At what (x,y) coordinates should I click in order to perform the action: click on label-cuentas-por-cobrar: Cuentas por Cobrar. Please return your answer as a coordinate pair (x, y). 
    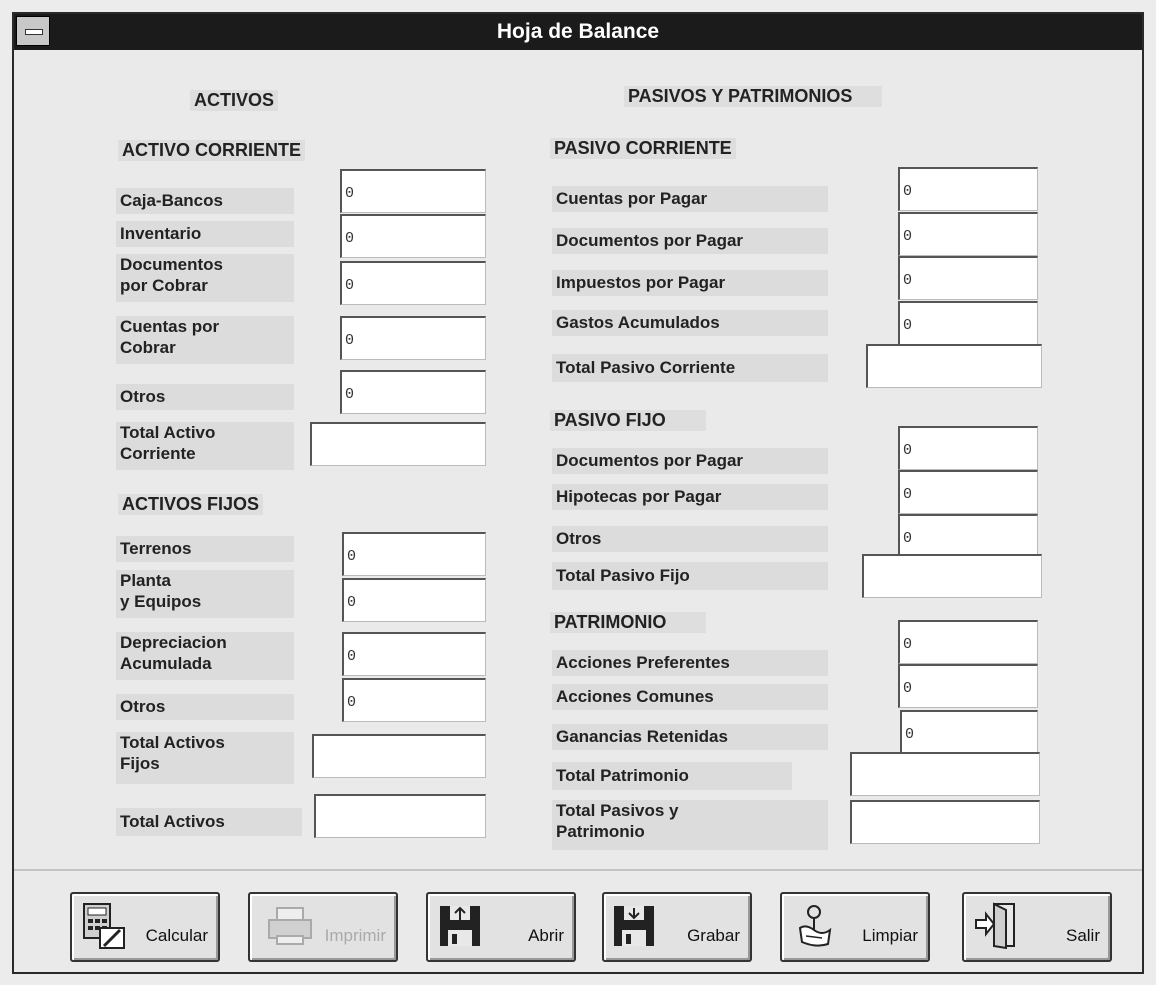
    Looking at the image, I should click on (205, 340).